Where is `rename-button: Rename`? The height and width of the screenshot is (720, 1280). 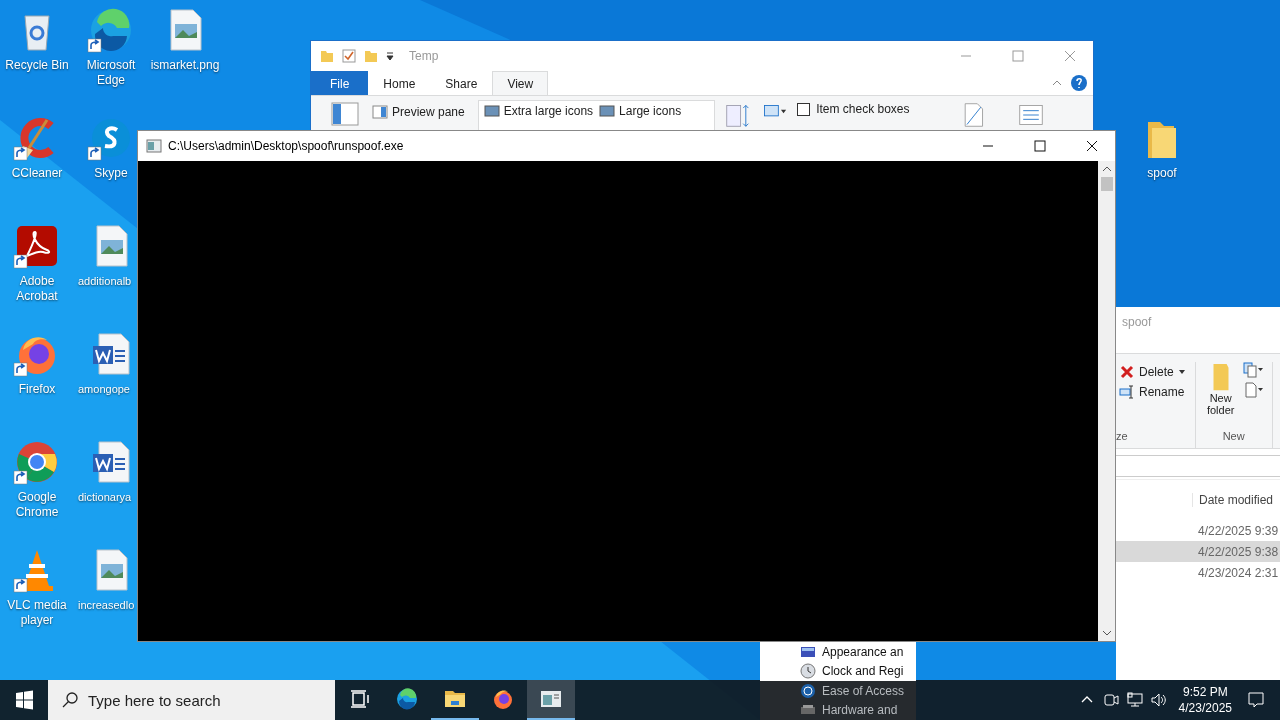
rename-button: Rename is located at coordinates (1152, 392).